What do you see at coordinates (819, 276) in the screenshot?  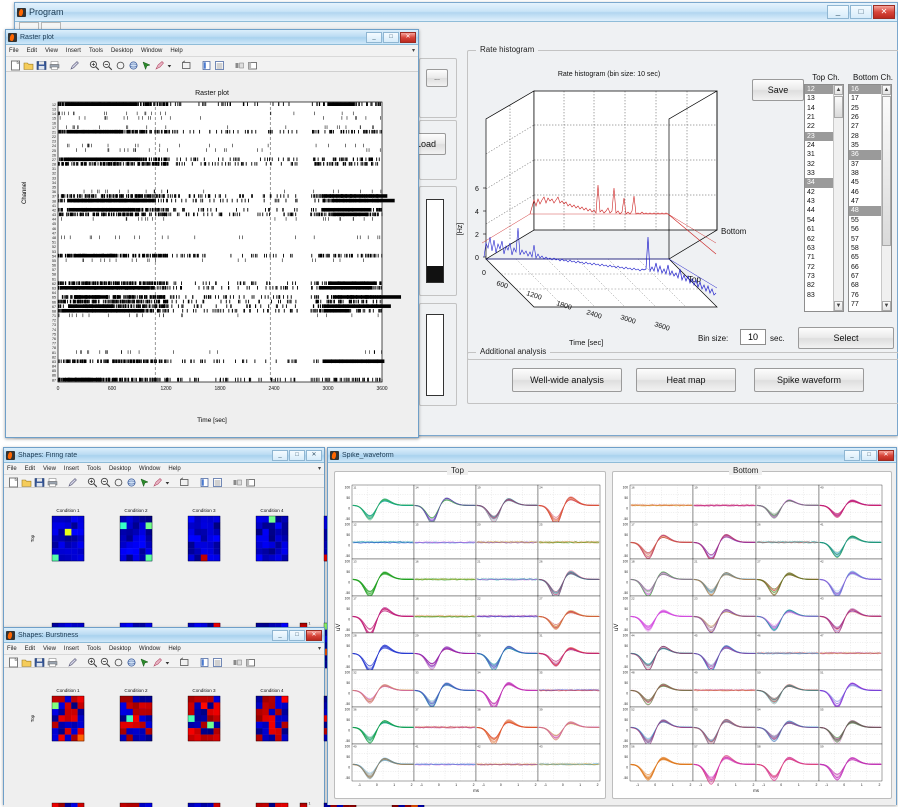 I see `channel-list-item: 73` at bounding box center [819, 276].